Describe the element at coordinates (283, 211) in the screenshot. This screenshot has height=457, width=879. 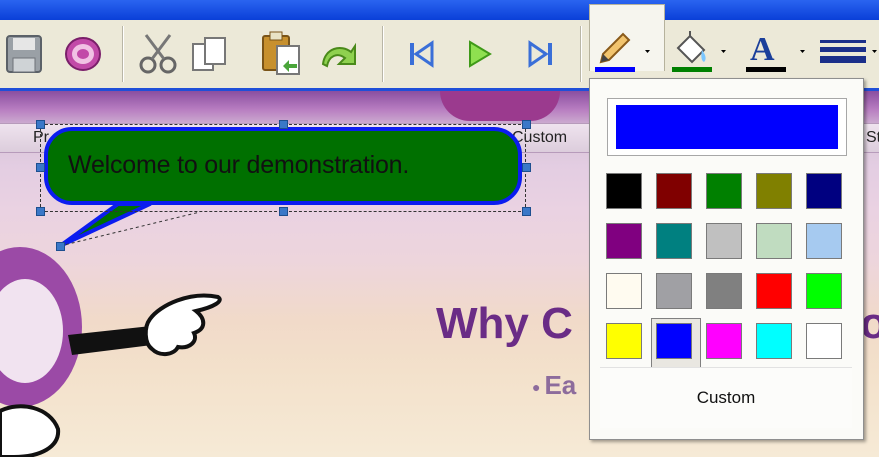
I see `resize-handle-s` at that location.